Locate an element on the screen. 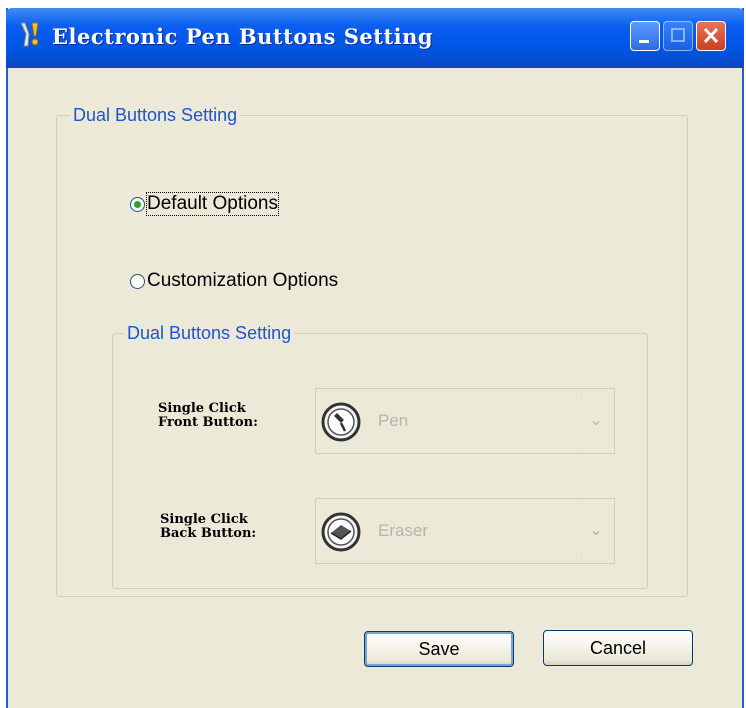  front-button-value: Pen is located at coordinates (393, 420).